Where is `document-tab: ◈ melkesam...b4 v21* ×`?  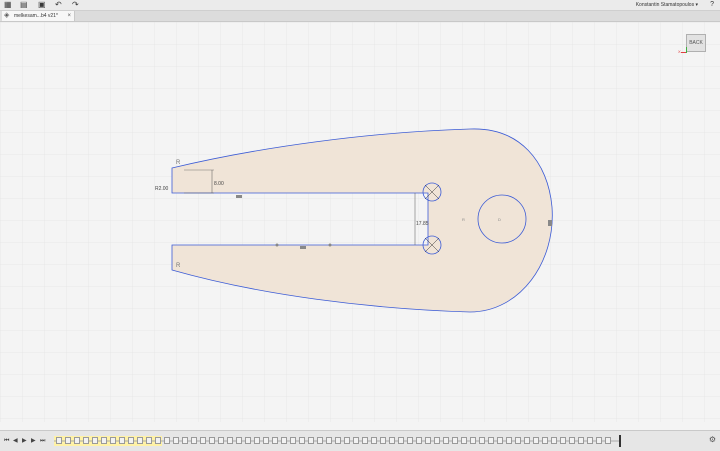 document-tab: ◈ melkesam...b4 v21* × is located at coordinates (38, 16).